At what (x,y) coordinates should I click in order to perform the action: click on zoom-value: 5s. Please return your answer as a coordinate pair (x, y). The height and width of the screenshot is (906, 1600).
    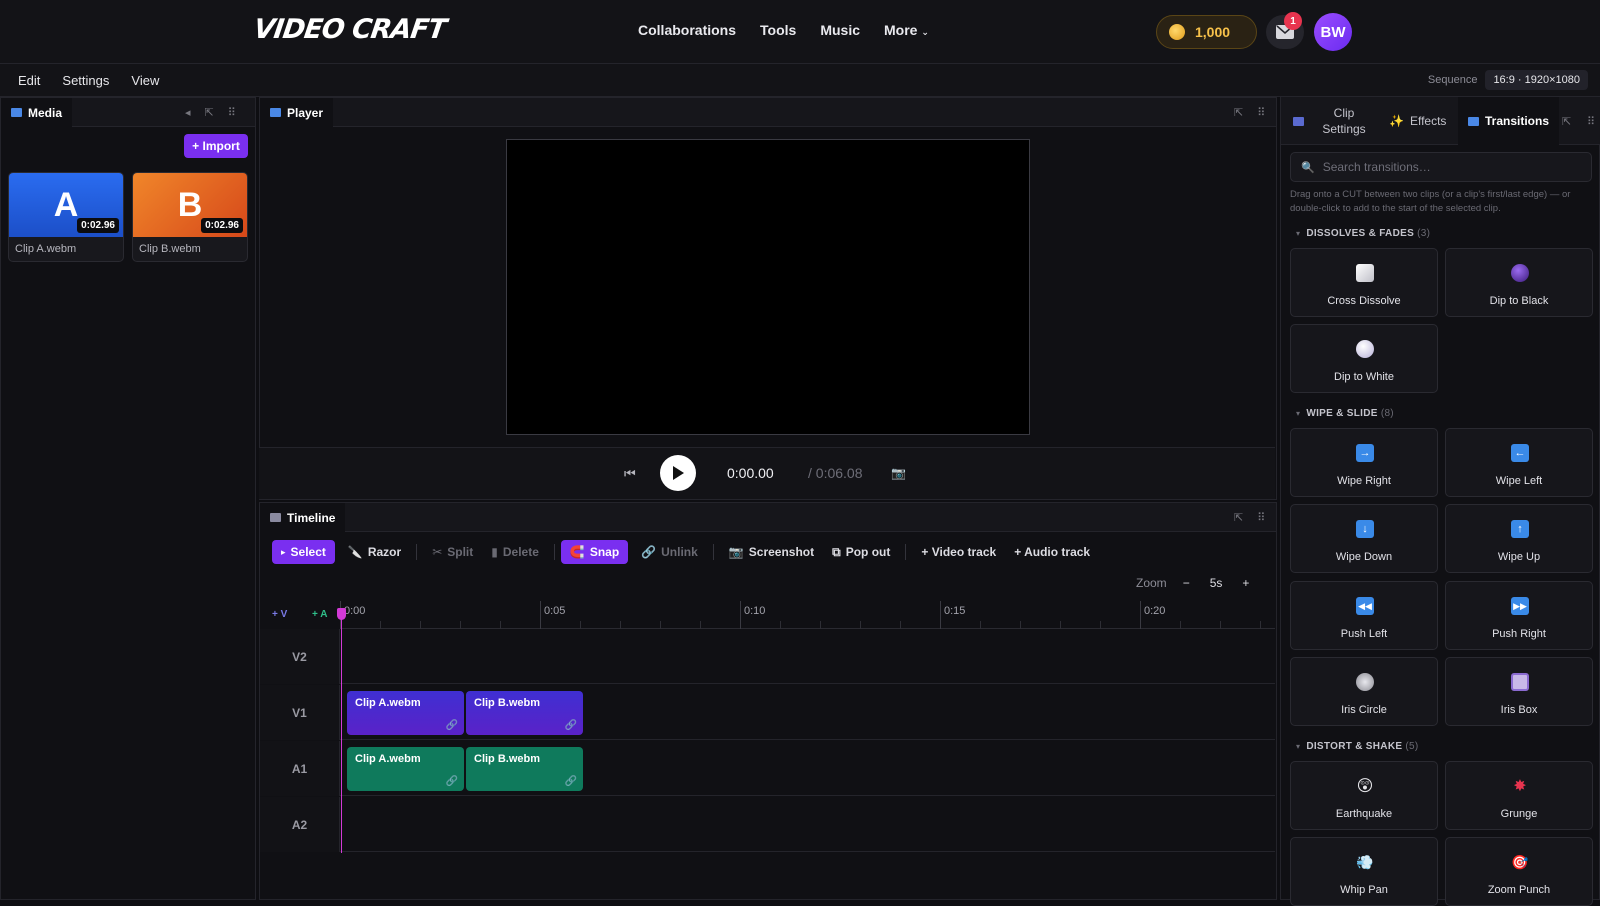
    Looking at the image, I should click on (1216, 583).